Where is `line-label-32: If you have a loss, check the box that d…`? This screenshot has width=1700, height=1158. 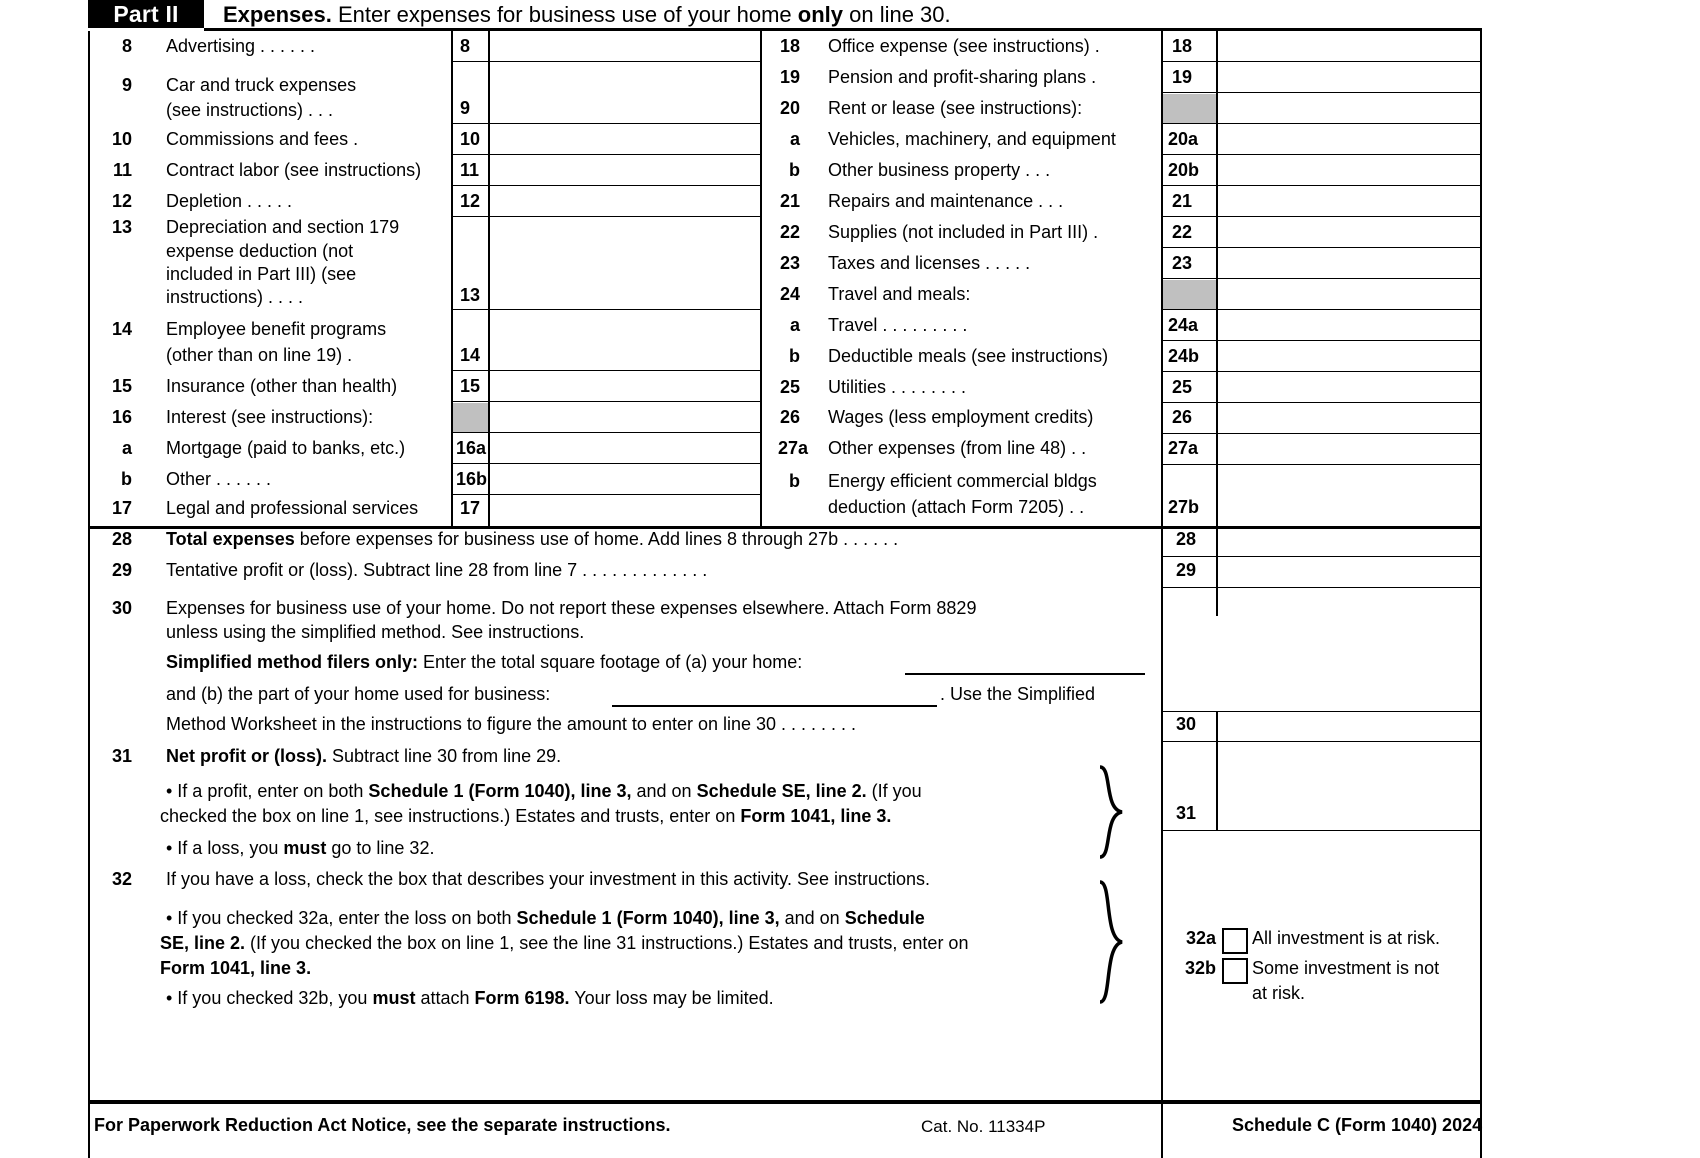 line-label-32: If you have a loss, check the box that d… is located at coordinates (548, 879).